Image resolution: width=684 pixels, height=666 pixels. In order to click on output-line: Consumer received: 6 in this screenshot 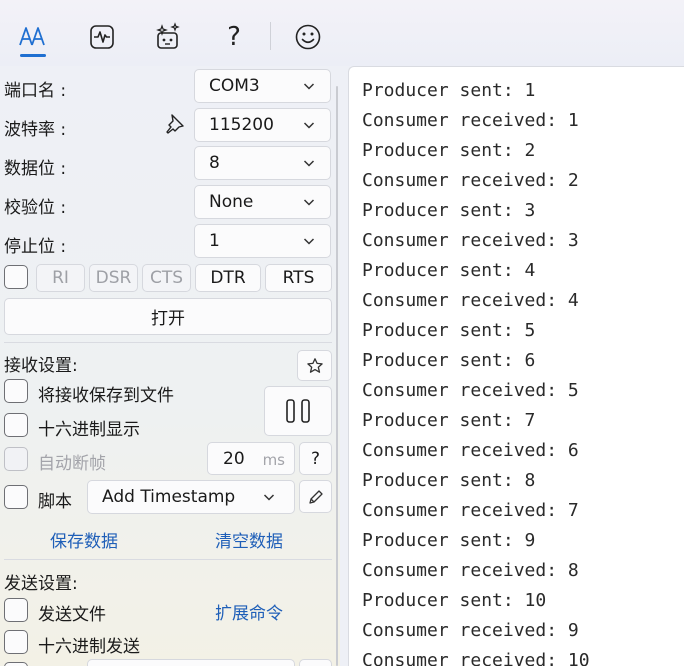, I will do `click(470, 450)`.